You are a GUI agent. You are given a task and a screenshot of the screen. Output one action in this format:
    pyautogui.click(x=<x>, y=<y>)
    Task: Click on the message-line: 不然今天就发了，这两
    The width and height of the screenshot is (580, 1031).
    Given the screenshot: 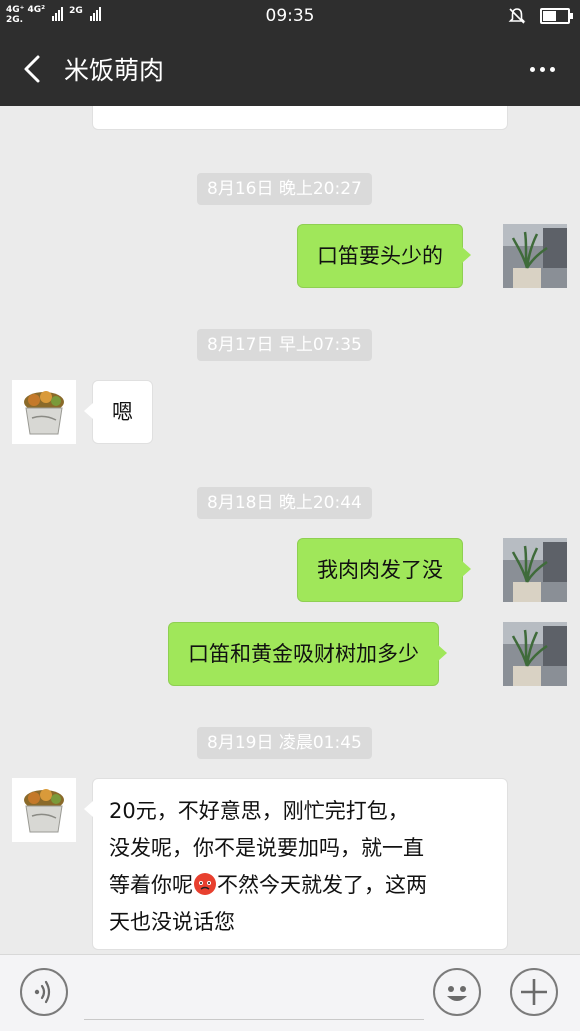 What is the action you would take?
    pyautogui.click(x=322, y=885)
    